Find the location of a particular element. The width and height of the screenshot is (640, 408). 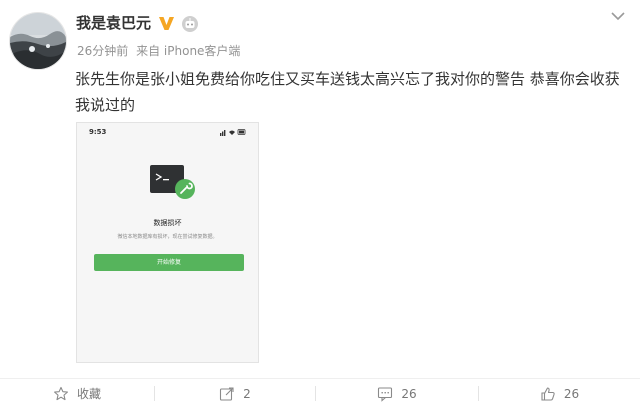

action-bar: 收藏 2 26 26 is located at coordinates (320, 393).